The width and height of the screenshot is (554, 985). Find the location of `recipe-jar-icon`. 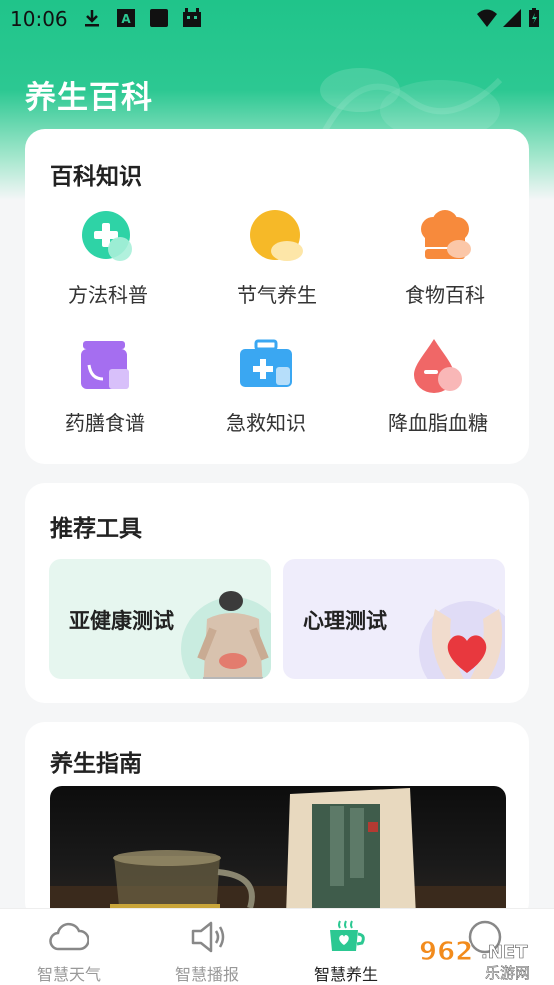

recipe-jar-icon is located at coordinates (105, 365).